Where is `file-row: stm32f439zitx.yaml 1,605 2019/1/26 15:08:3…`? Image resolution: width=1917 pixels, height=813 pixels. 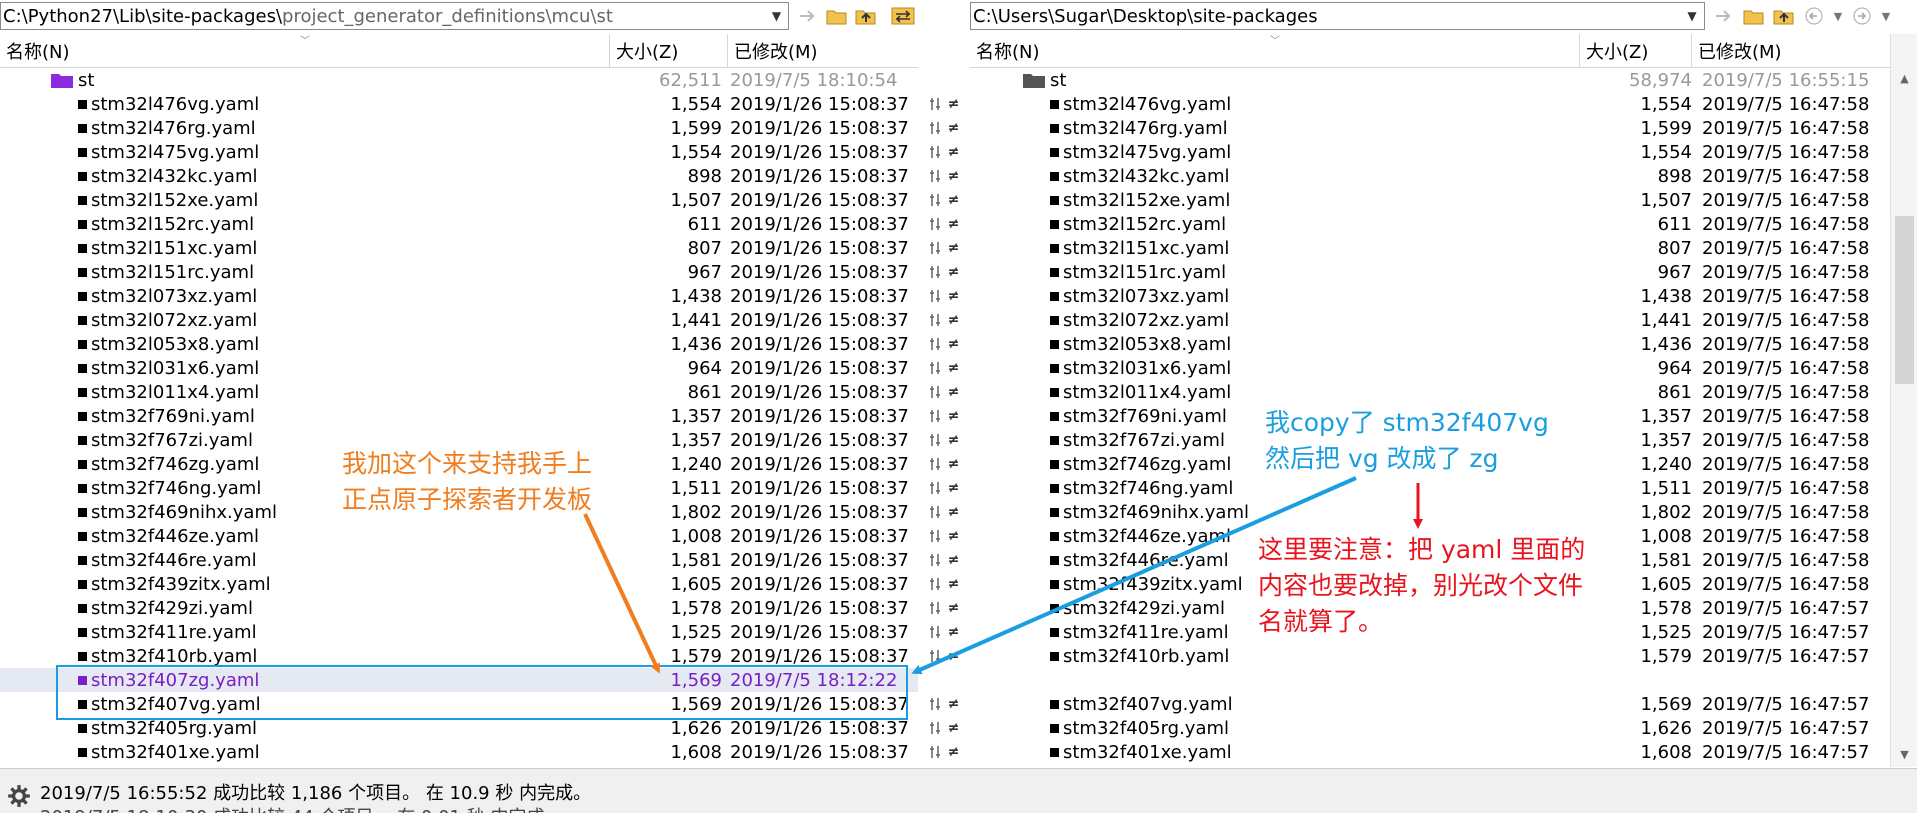
file-row: stm32f439zitx.yaml 1,605 2019/1/26 15:08:3… is located at coordinates (459, 584).